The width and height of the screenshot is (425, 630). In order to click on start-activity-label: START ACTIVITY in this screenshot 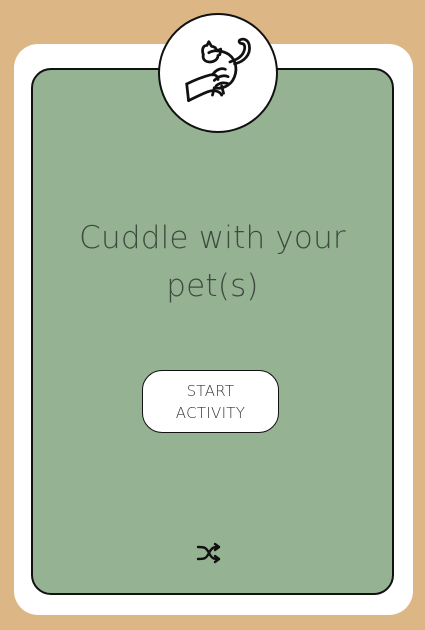, I will do `click(210, 402)`.